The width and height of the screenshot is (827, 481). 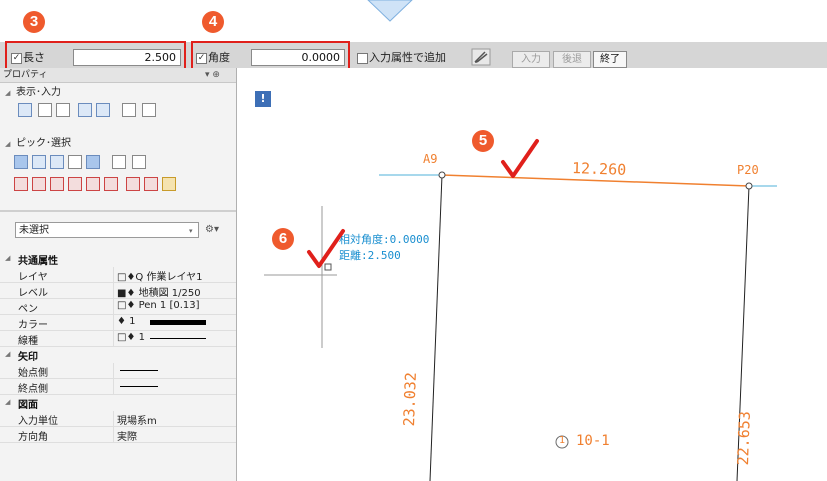 I want to click on arrow-end-sample, so click(x=139, y=386).